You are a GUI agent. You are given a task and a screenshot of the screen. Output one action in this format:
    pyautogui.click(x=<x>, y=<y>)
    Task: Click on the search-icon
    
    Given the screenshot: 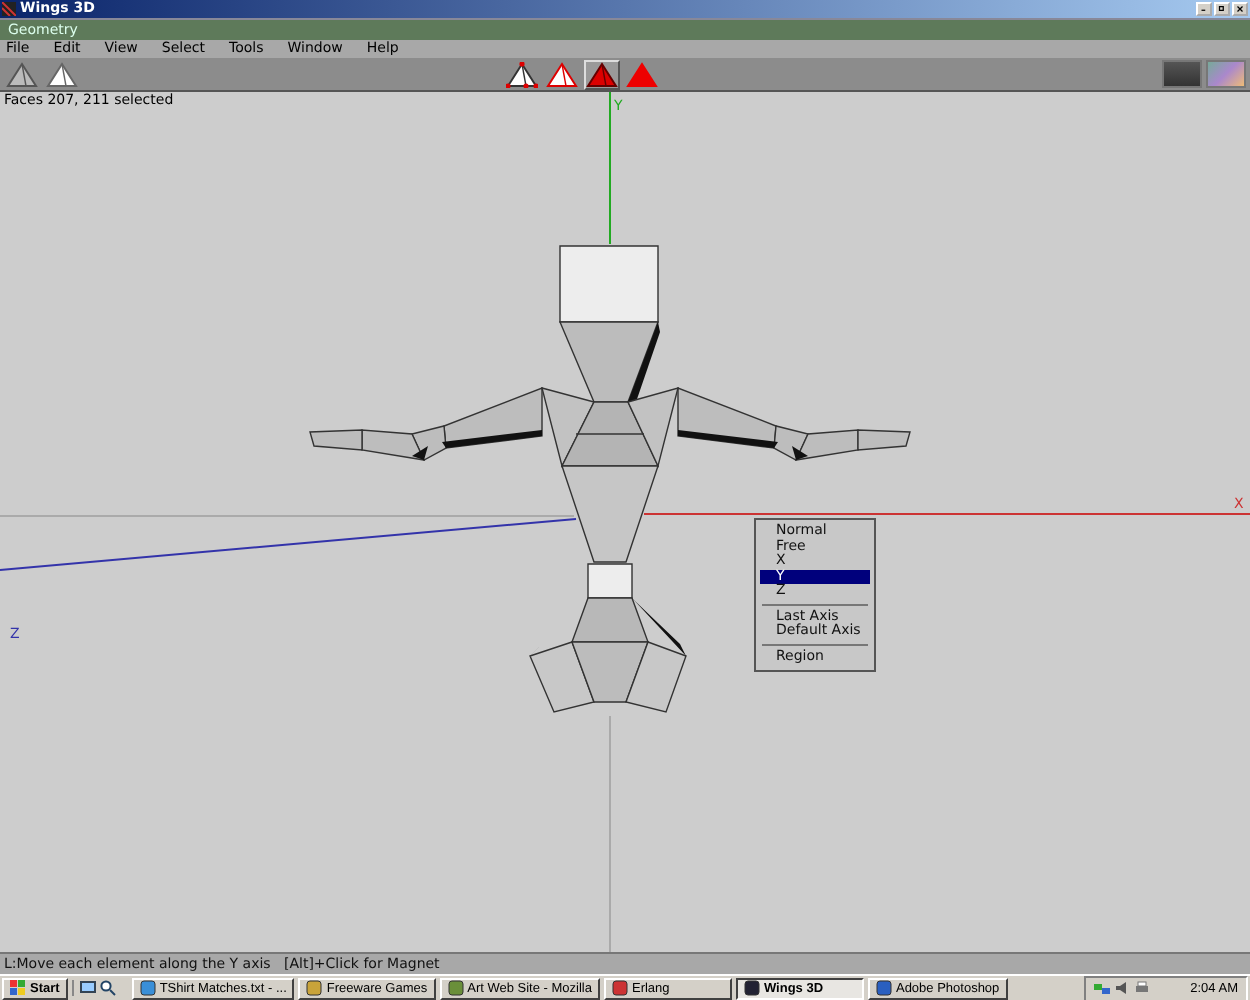 What is the action you would take?
    pyautogui.click(x=107, y=988)
    